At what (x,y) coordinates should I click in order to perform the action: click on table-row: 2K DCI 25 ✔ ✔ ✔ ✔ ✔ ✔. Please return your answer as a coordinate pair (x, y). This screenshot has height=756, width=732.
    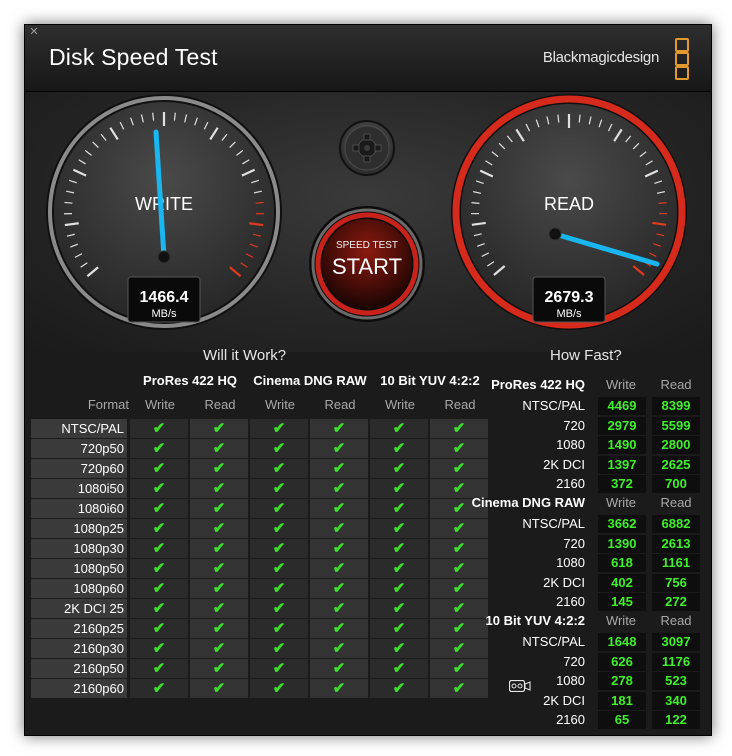
    Looking at the image, I should click on (260, 608).